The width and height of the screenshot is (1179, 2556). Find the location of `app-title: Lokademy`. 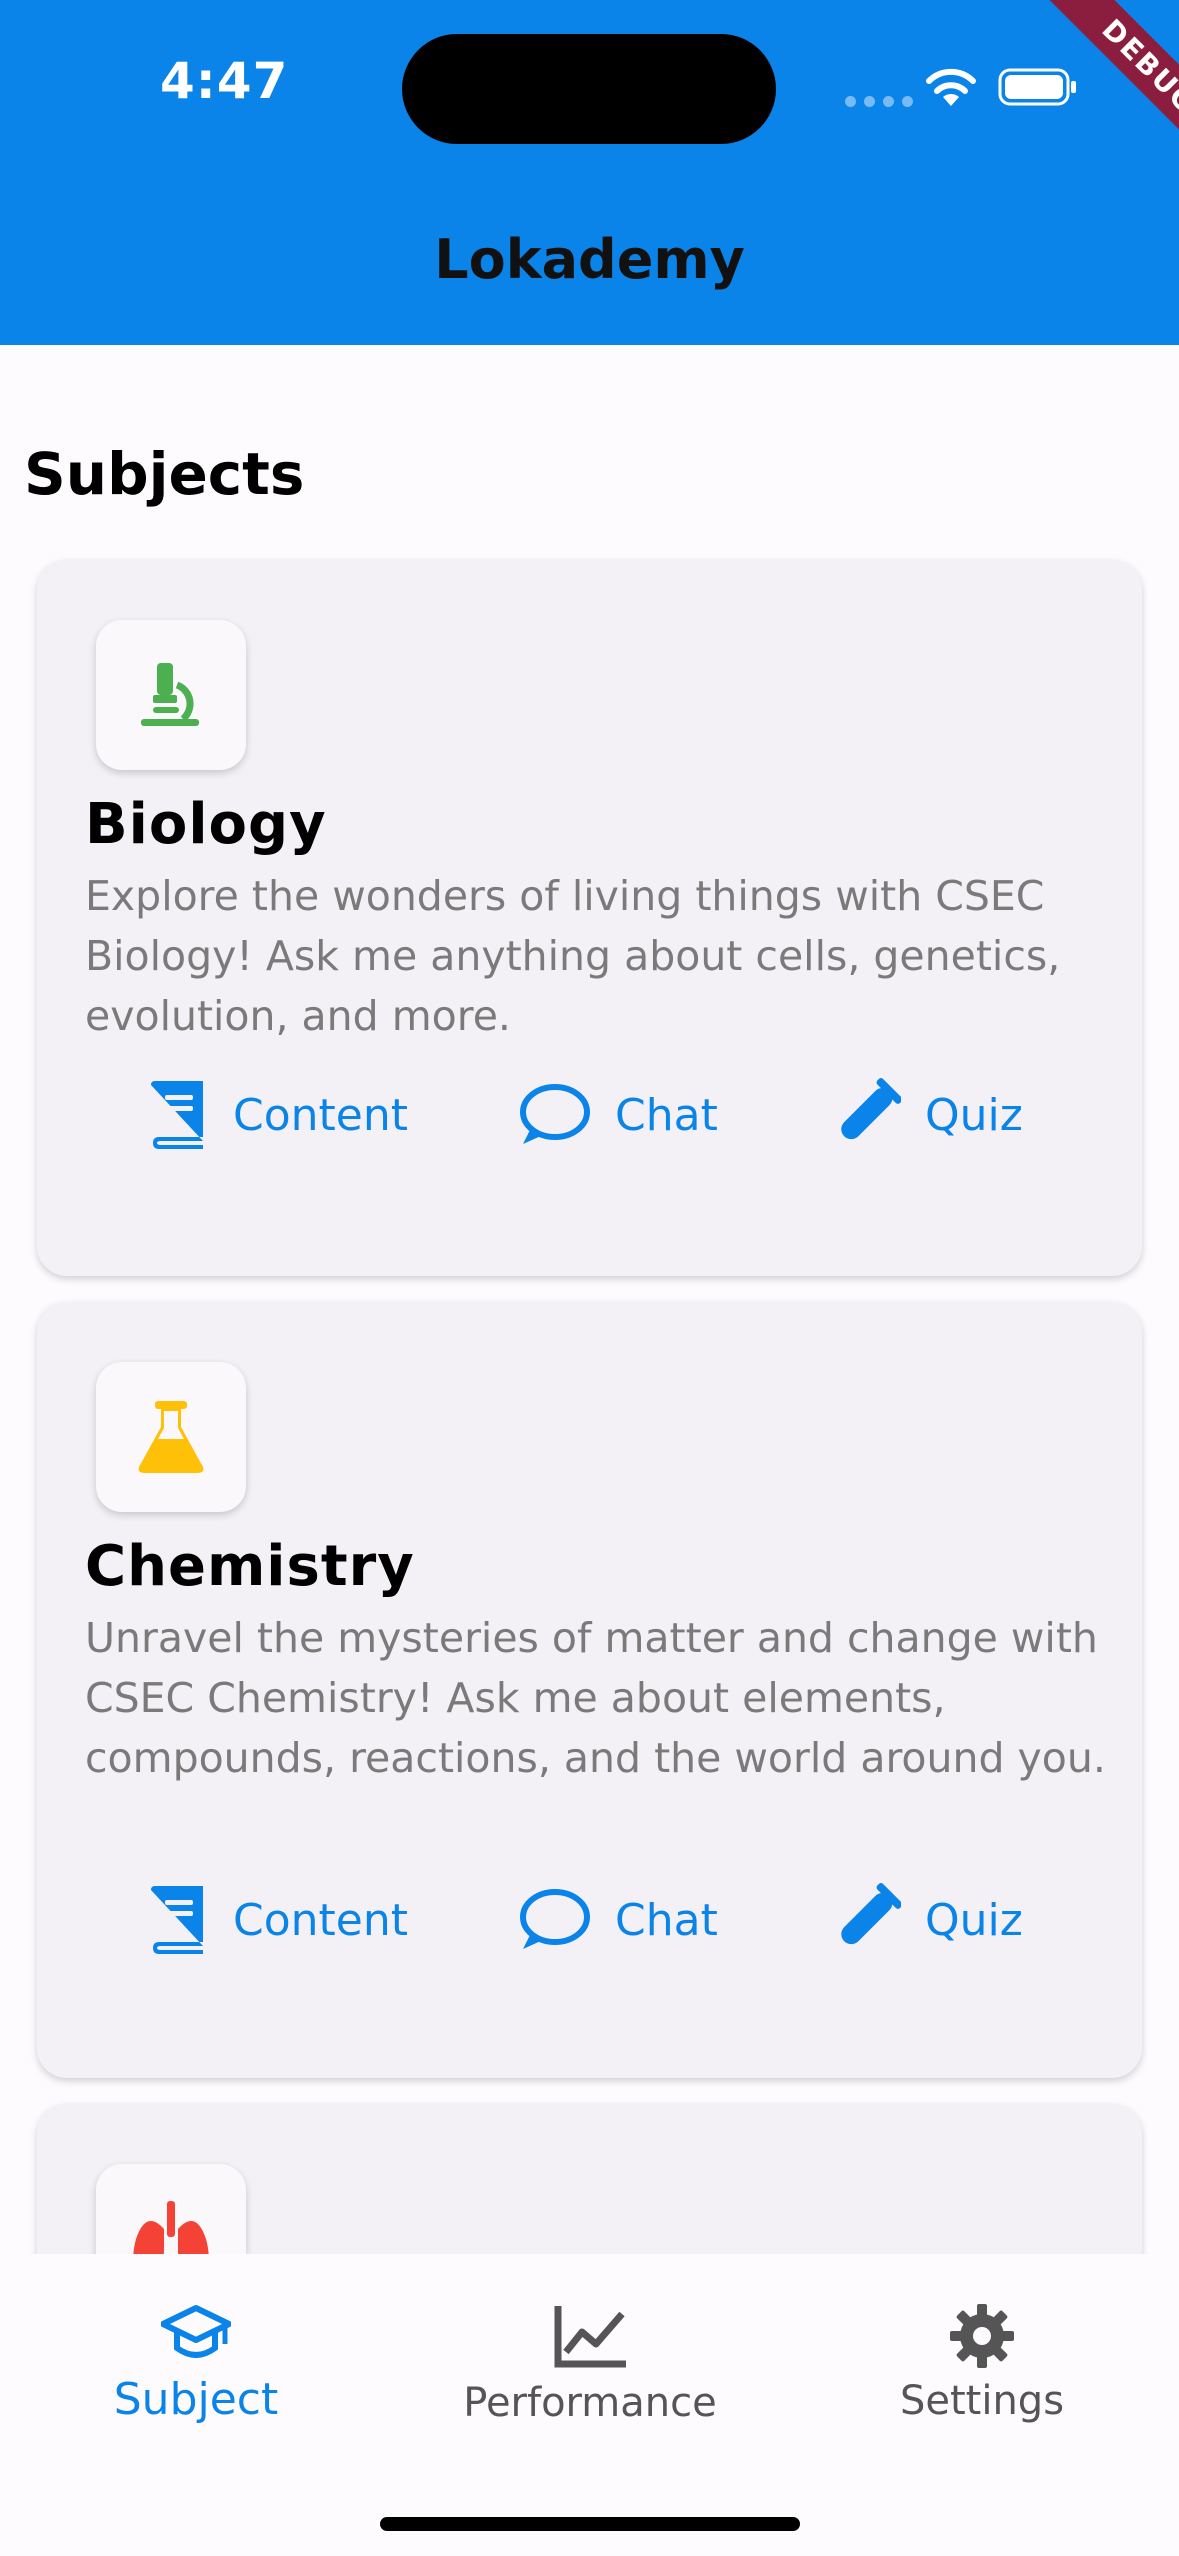

app-title: Lokademy is located at coordinates (589, 259).